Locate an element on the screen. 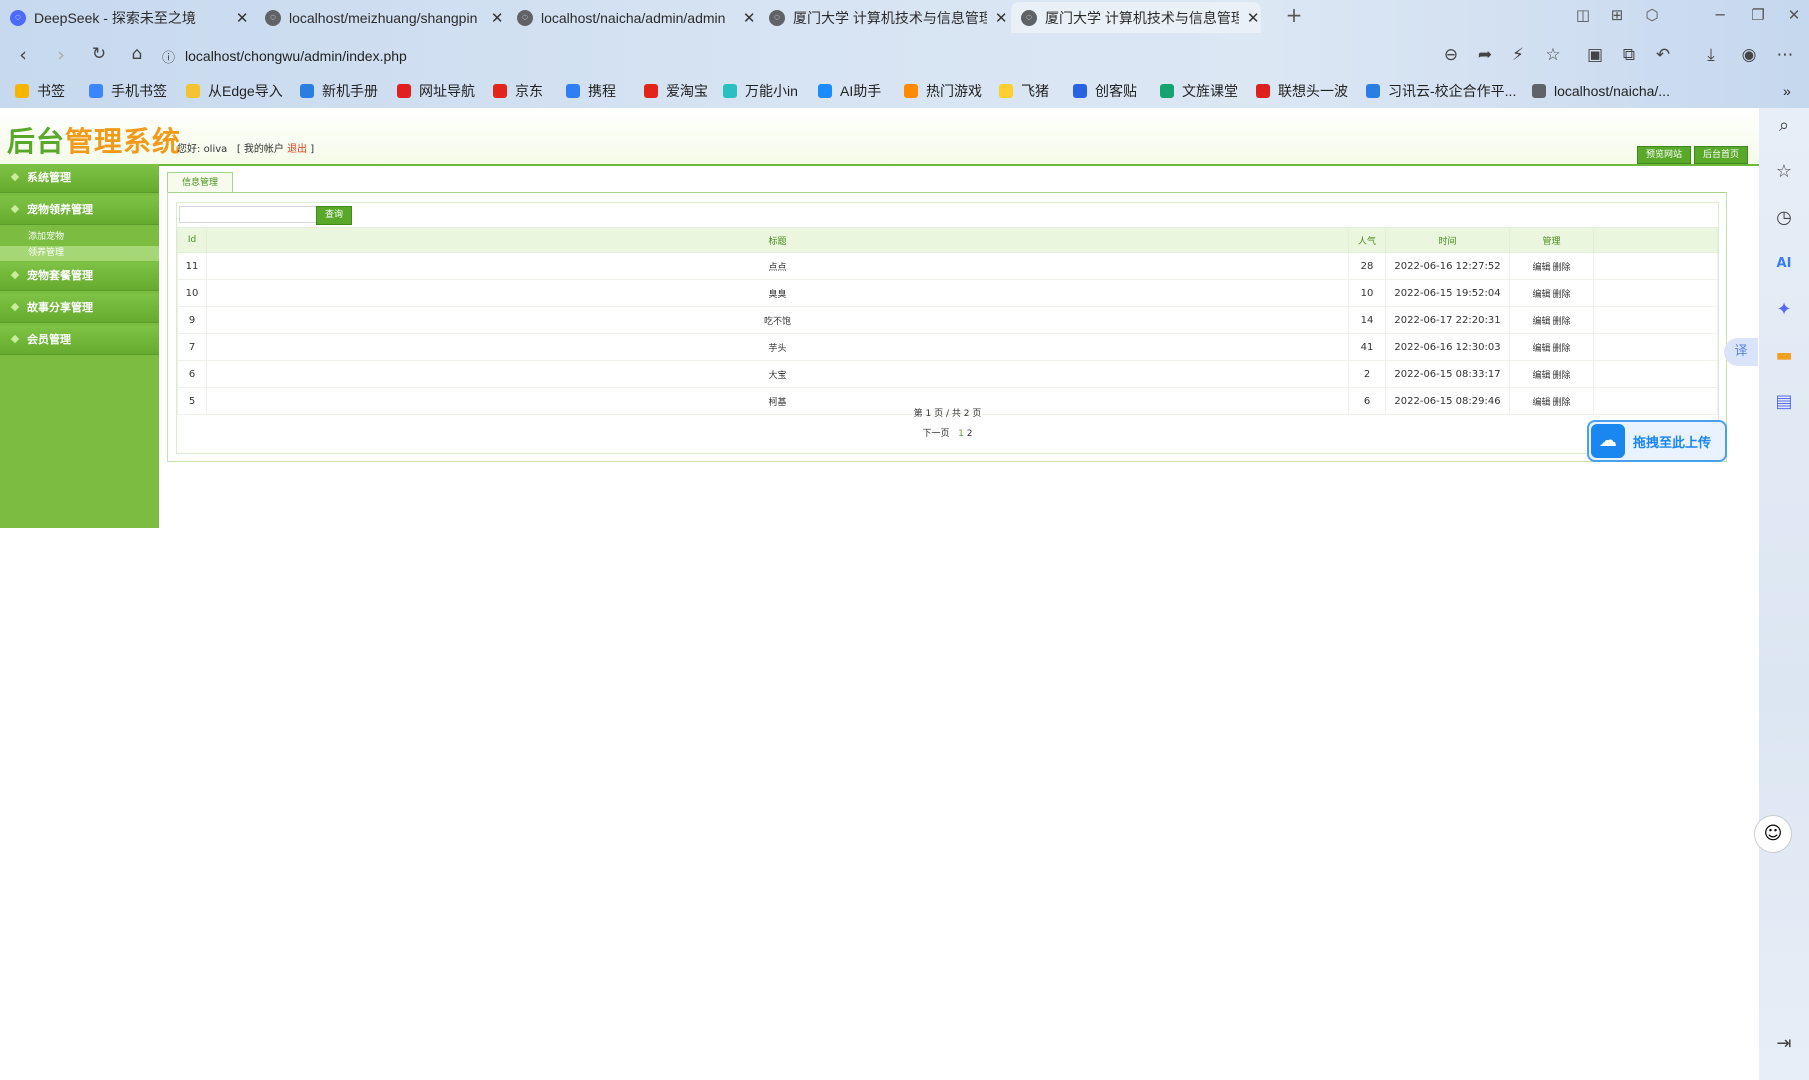  profile-icon: ◉ is located at coordinates (1749, 55).